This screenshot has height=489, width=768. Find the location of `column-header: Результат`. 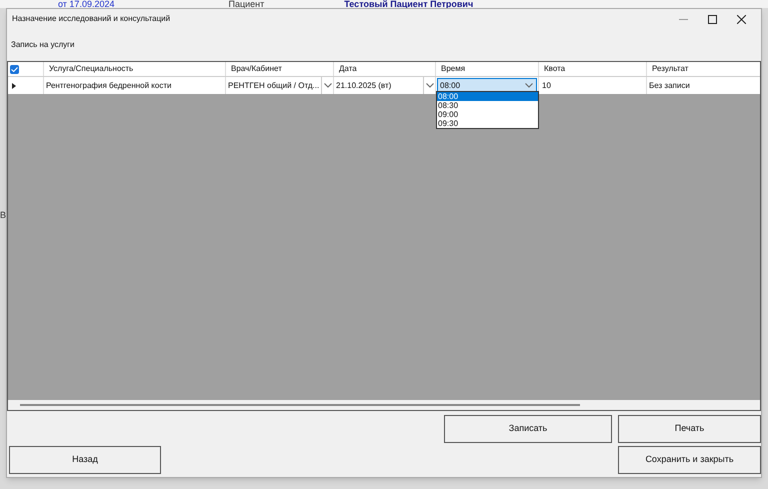

column-header: Результат is located at coordinates (703, 69).